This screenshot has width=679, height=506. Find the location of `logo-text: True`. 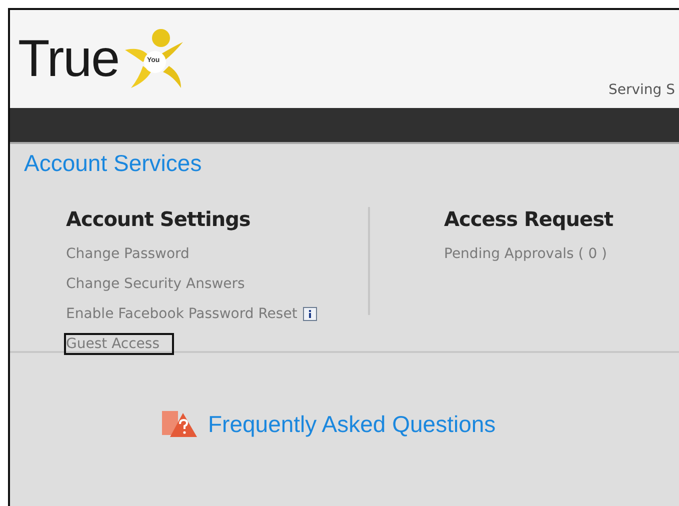

logo-text: True is located at coordinates (68, 59).